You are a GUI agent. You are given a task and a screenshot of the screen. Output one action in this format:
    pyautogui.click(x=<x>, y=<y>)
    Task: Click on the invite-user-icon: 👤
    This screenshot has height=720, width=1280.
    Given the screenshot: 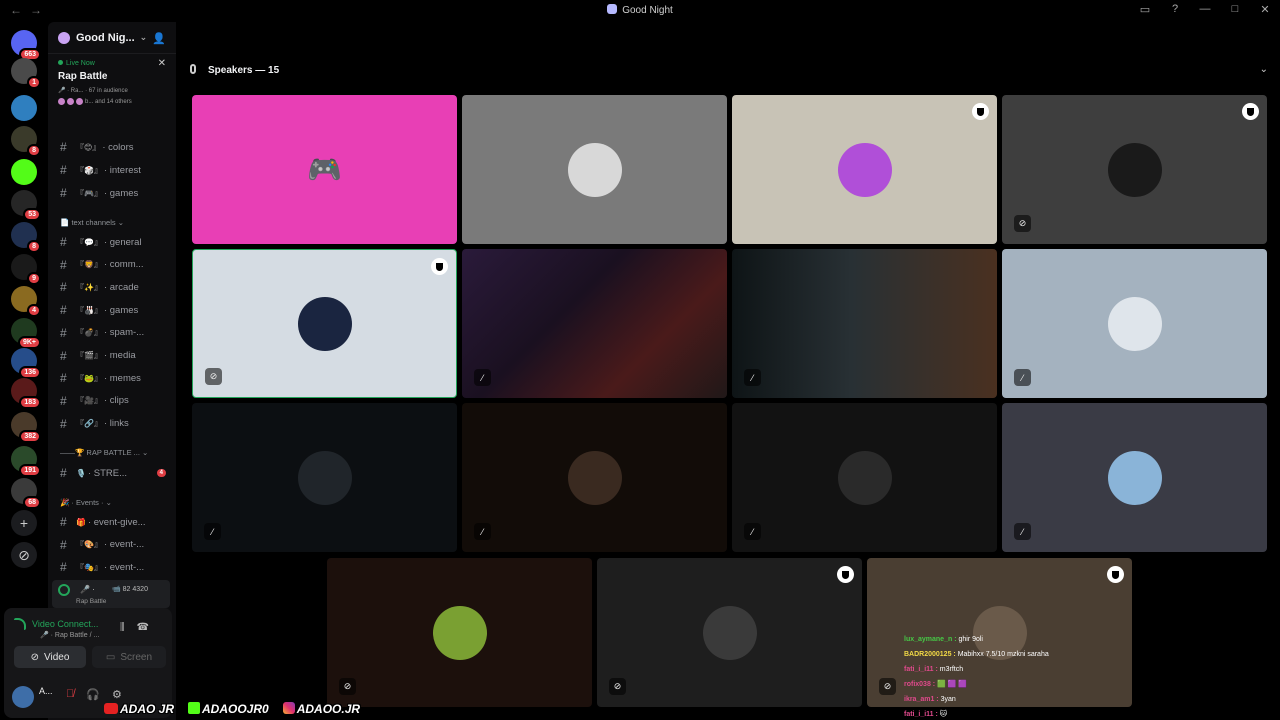 What is the action you would take?
    pyautogui.click(x=159, y=38)
    